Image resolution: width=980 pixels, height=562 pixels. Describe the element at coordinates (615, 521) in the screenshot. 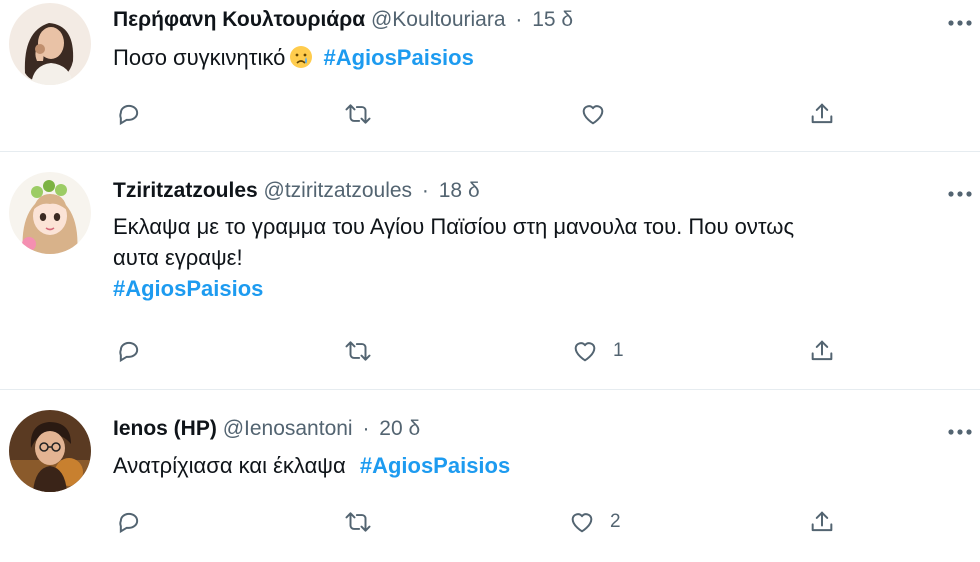

I see `like-count: 2` at that location.